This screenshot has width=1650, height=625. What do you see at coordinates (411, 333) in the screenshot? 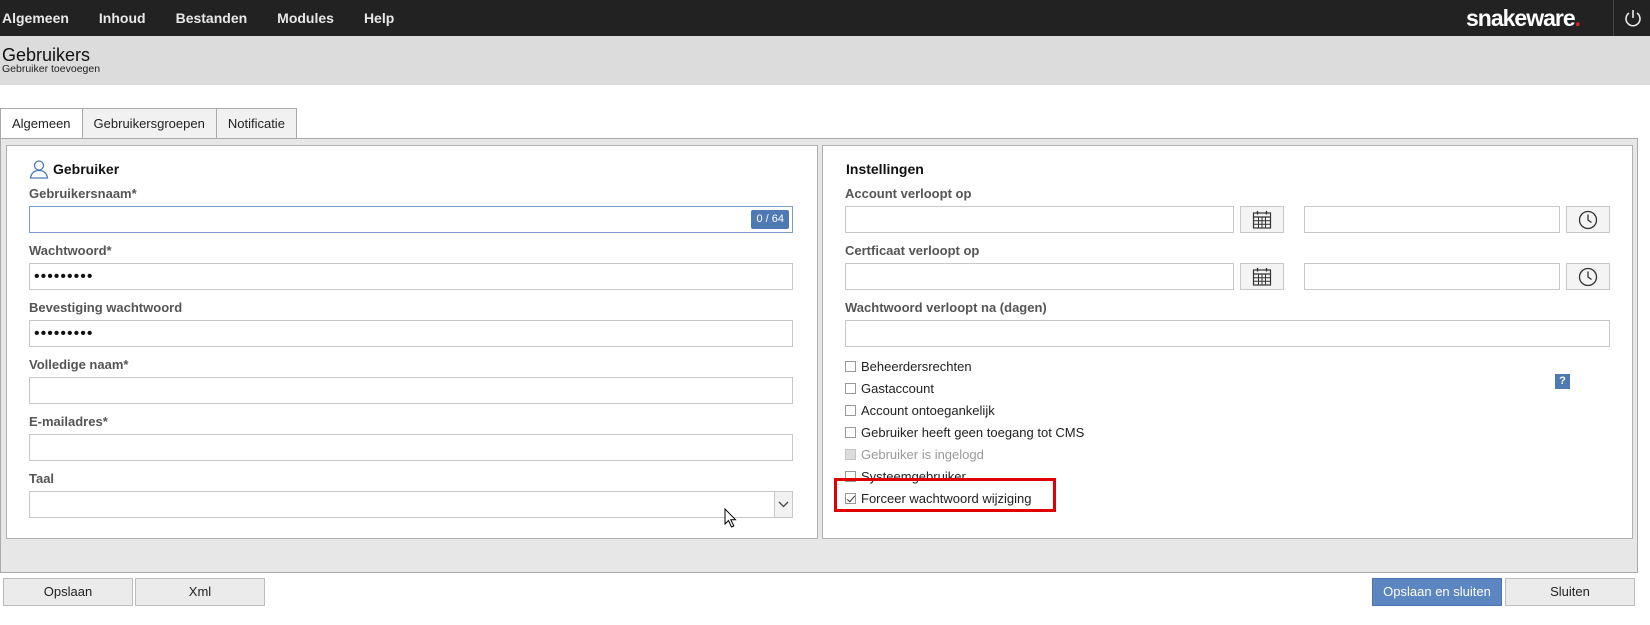
I see `confirm-password-field: •••••••••` at bounding box center [411, 333].